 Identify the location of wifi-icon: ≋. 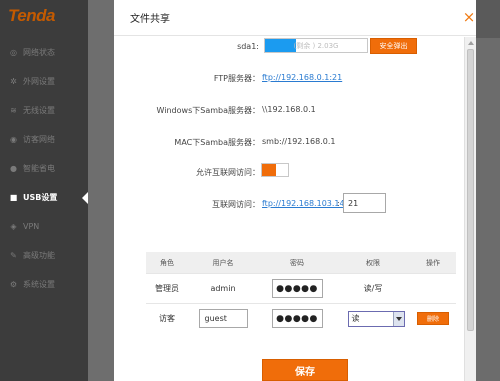
(13, 110).